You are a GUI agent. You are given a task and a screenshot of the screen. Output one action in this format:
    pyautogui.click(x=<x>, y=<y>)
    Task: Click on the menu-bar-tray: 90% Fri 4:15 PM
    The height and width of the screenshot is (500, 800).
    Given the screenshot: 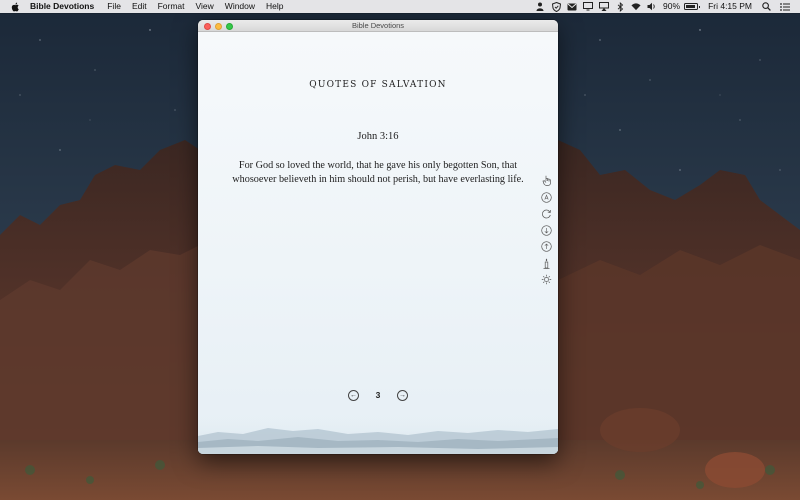 What is the action you would take?
    pyautogui.click(x=664, y=6)
    